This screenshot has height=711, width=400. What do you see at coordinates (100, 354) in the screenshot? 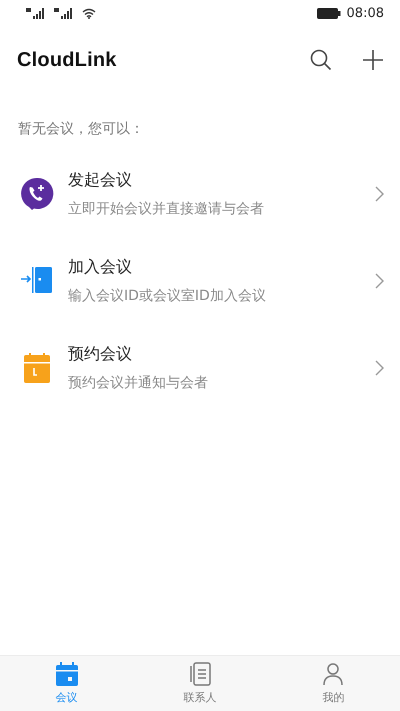
I see `action-title: 预约会议` at bounding box center [100, 354].